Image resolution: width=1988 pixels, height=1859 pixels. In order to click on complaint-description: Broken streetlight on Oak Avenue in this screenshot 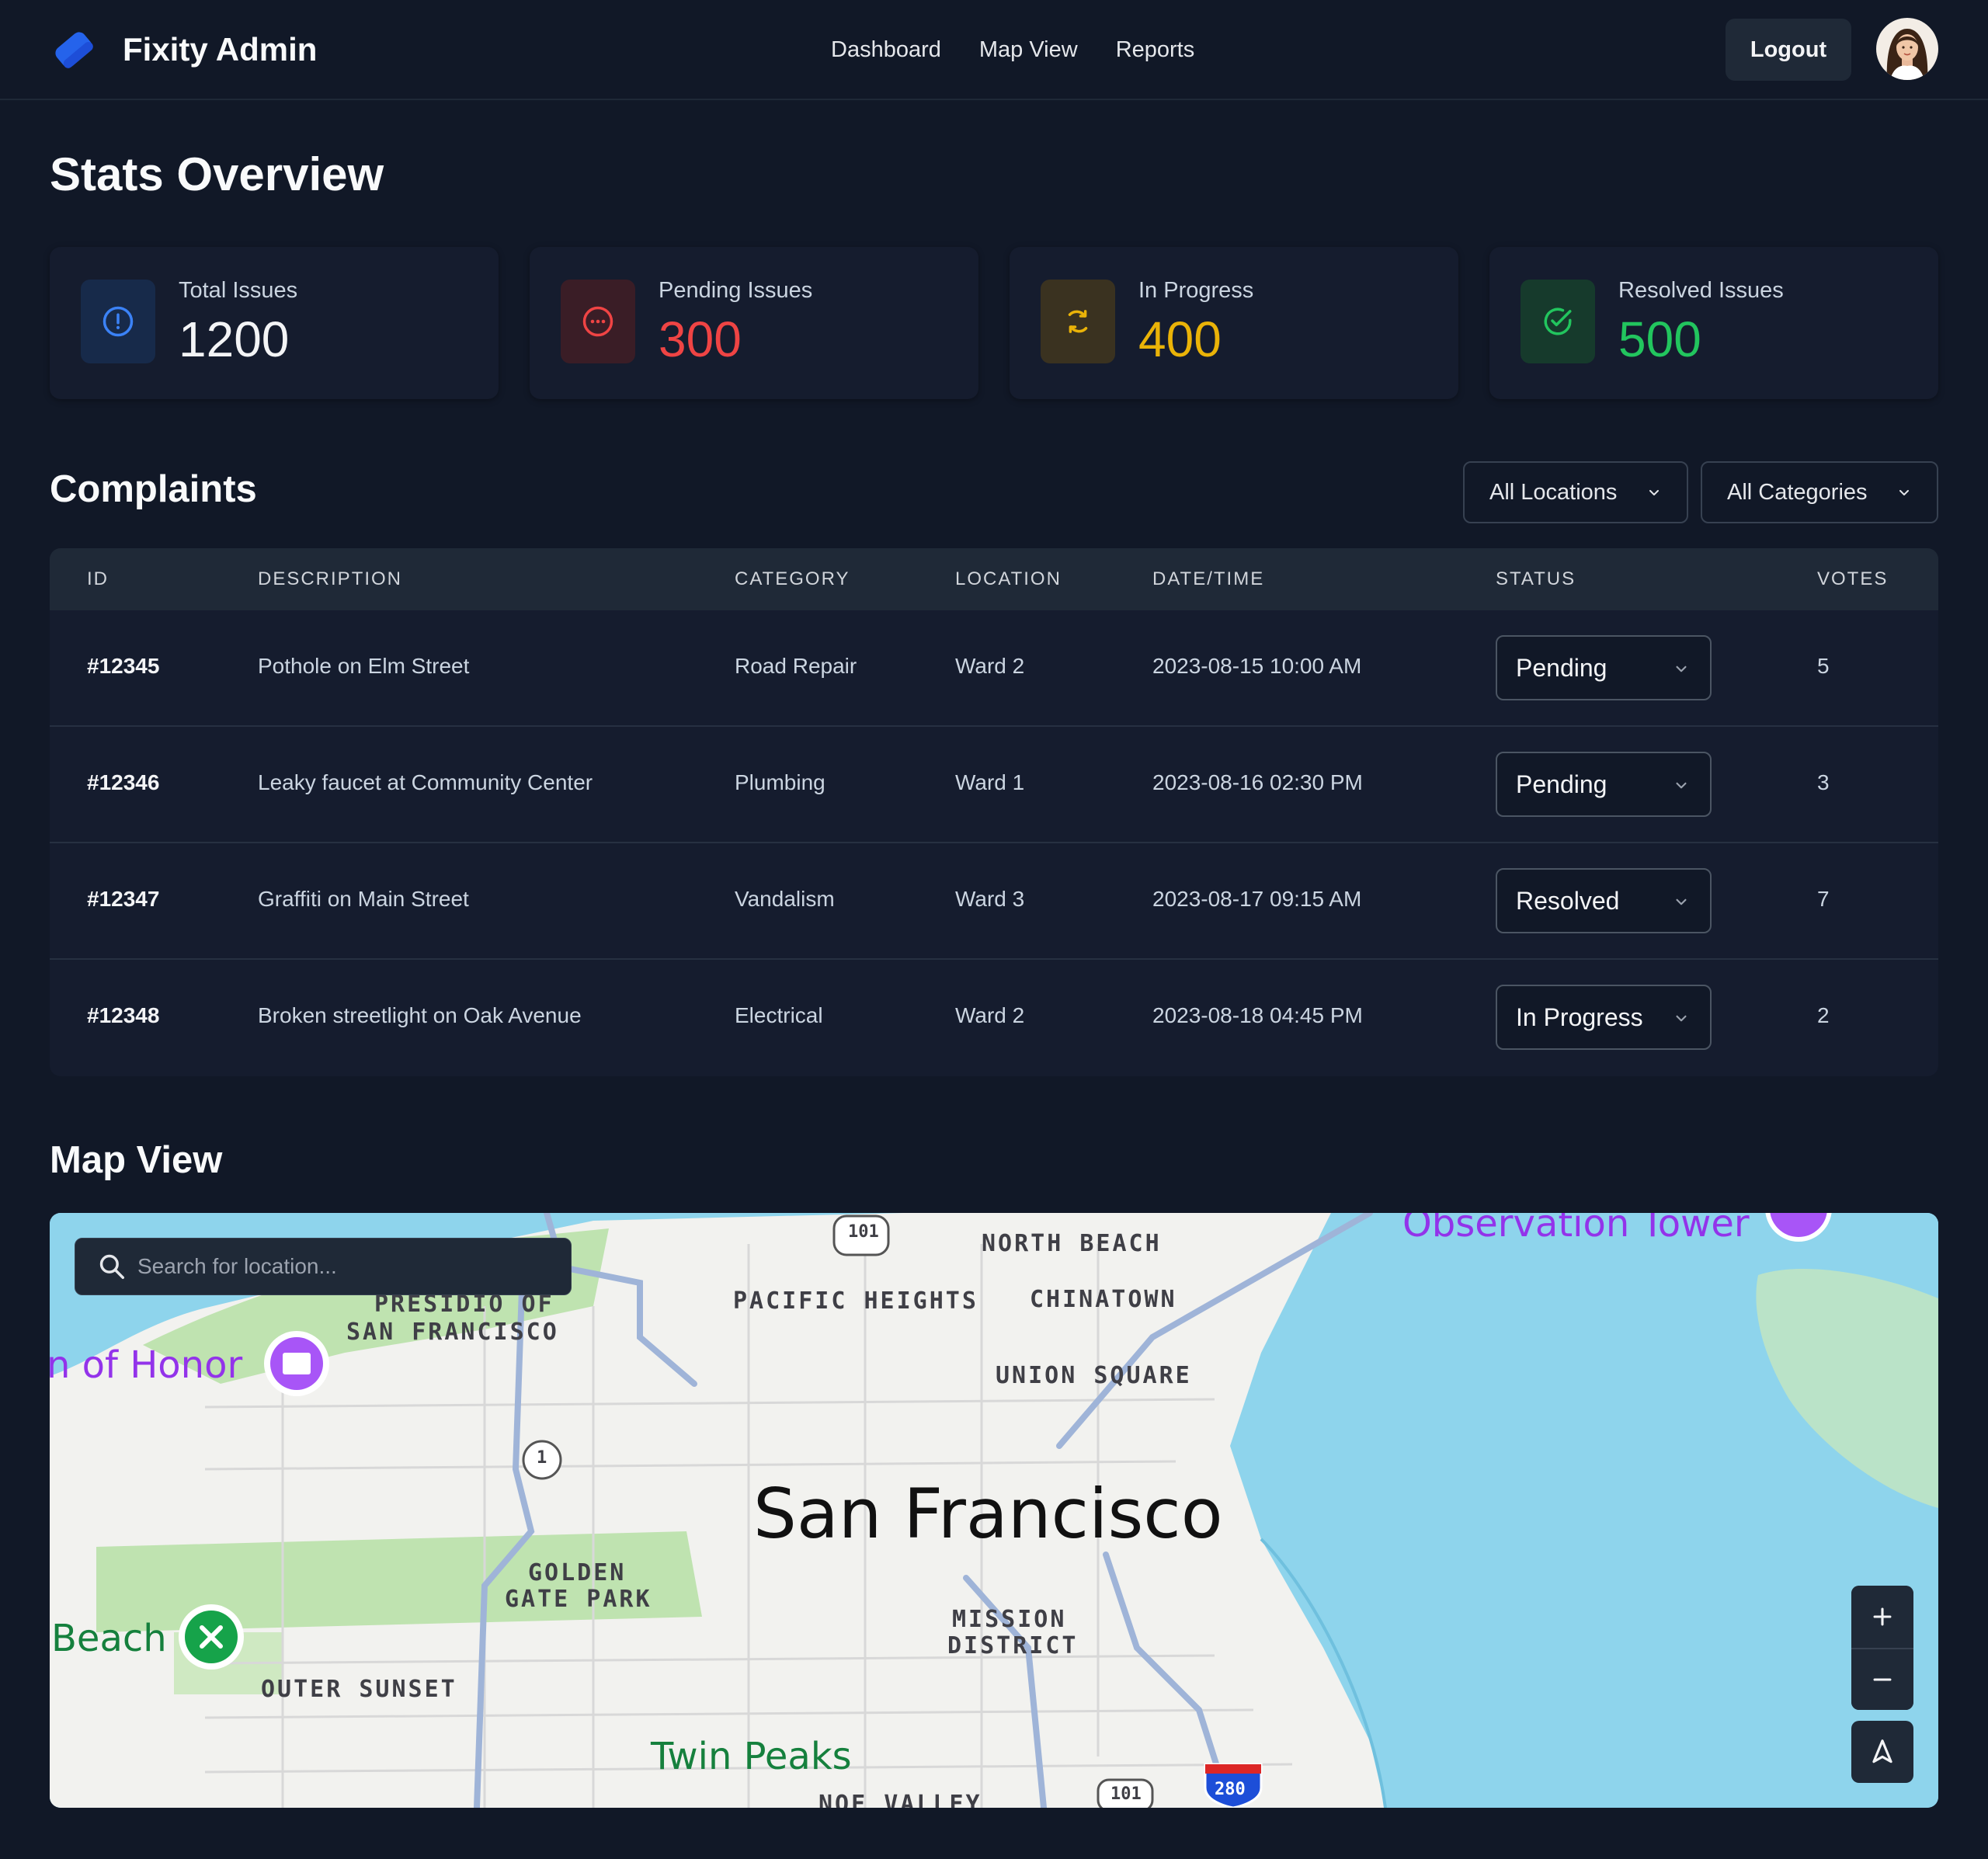, I will do `click(420, 1015)`.